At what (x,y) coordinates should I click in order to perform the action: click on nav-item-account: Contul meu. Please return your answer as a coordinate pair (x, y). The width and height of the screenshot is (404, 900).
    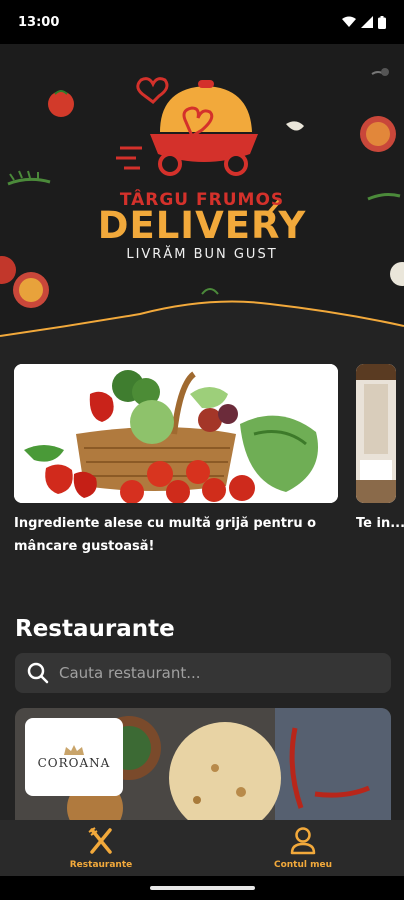
    Looking at the image, I should click on (303, 848).